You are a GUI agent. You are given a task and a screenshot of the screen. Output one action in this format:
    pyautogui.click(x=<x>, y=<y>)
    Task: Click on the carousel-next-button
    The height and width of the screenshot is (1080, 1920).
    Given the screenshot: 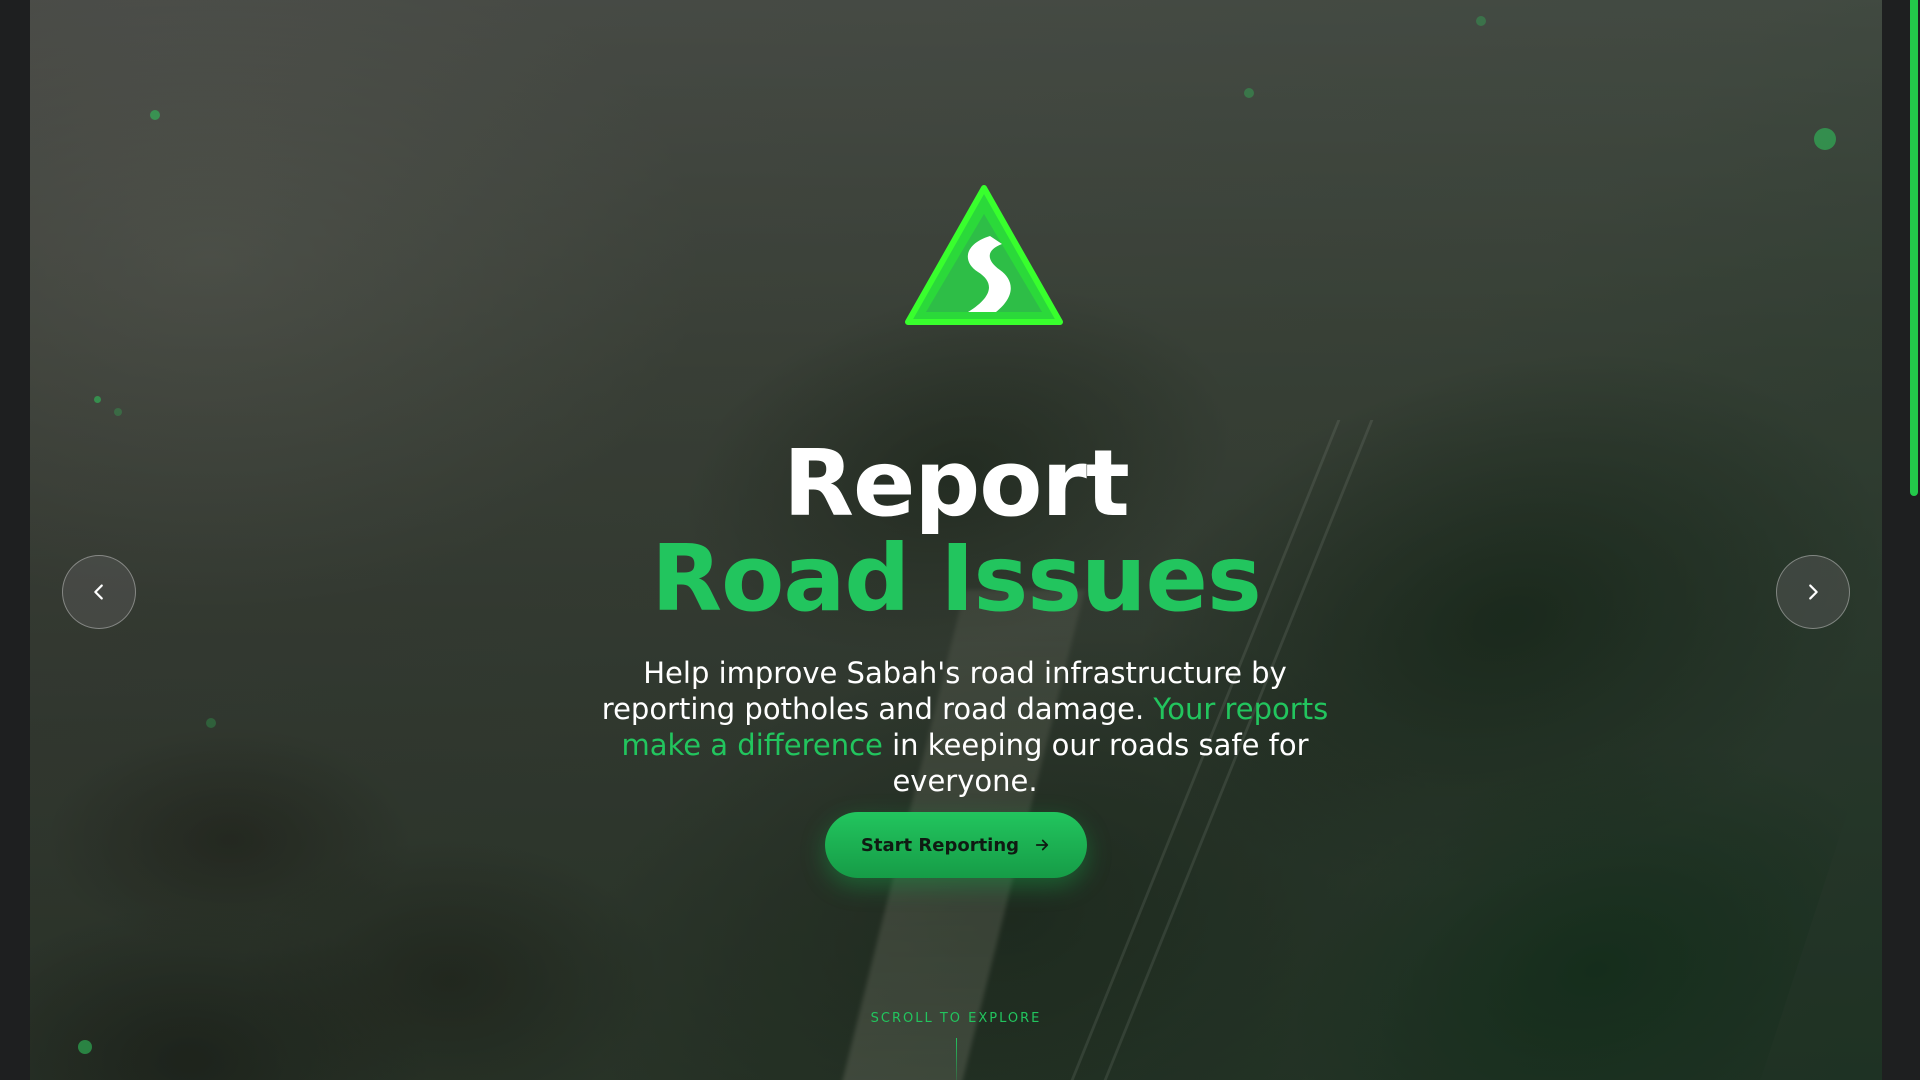 What is the action you would take?
    pyautogui.click(x=1813, y=592)
    